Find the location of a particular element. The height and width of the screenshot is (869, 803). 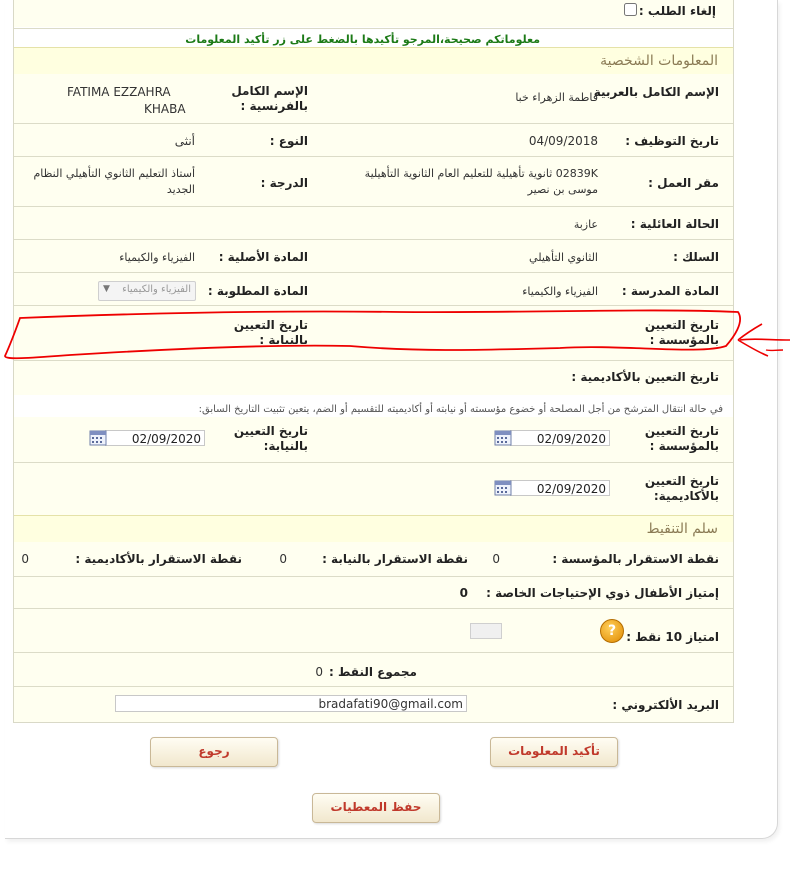

name-fr-label: الإسم الكامل بالفرنسية : is located at coordinates (269, 99).